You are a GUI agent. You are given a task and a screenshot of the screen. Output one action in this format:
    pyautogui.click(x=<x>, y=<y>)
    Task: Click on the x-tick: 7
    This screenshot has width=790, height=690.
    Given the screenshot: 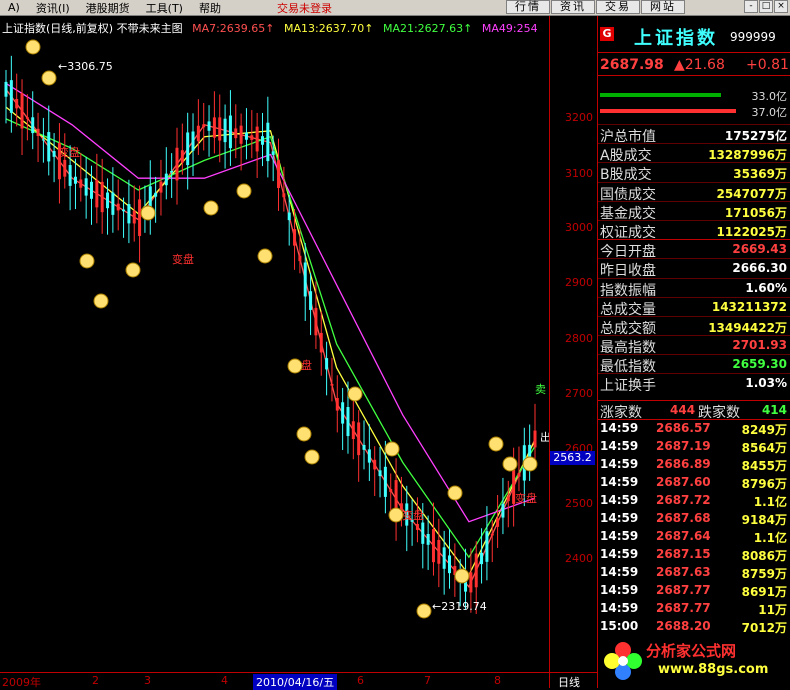 What is the action you would take?
    pyautogui.click(x=427, y=680)
    